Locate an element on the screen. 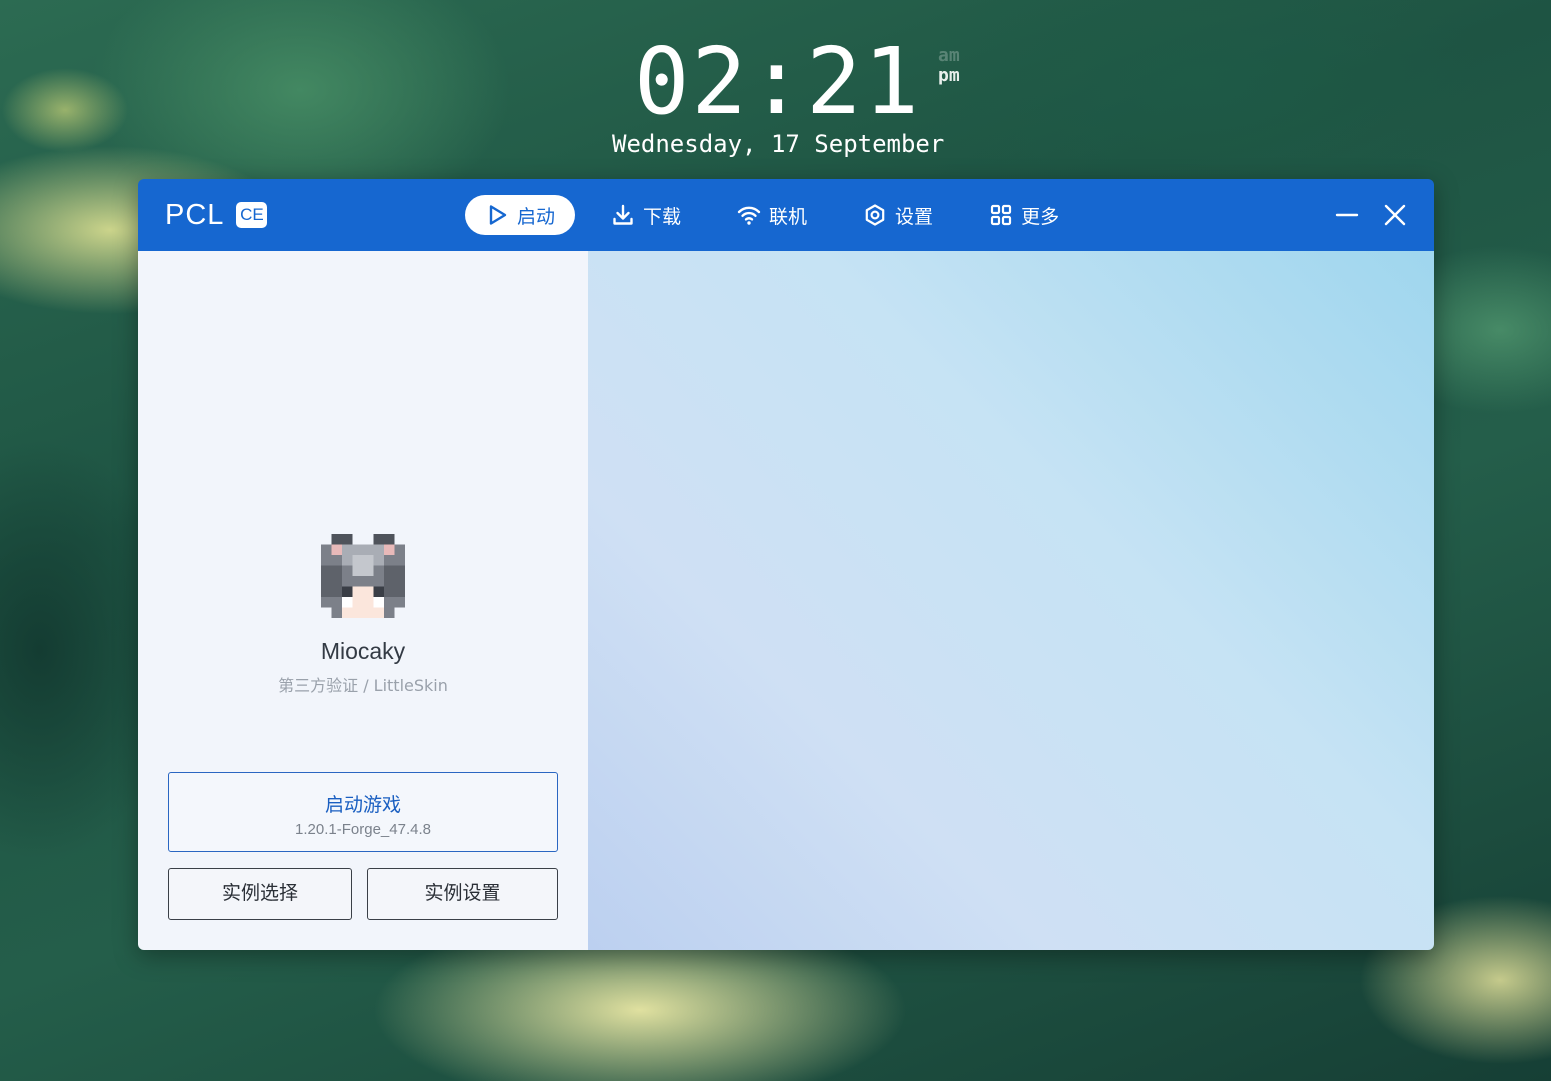 This screenshot has width=1551, height=1081. instance-settings-button: 实例设置 is located at coordinates (462, 894).